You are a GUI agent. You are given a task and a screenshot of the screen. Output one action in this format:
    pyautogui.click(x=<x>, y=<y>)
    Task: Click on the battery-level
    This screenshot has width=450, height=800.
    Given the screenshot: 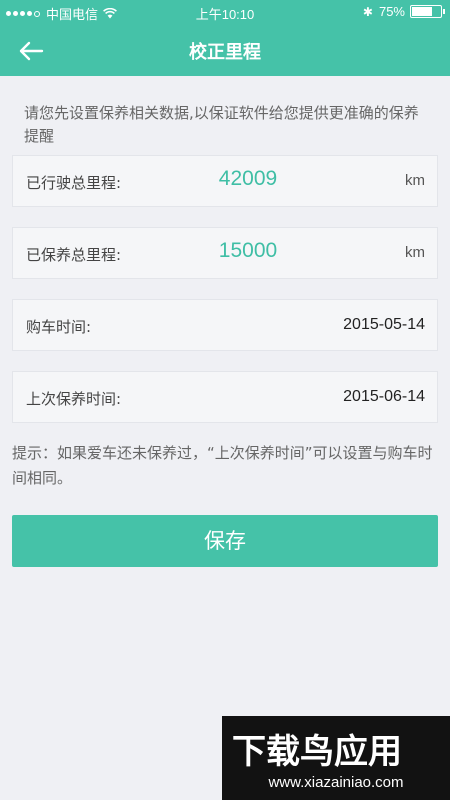 What is the action you would take?
    pyautogui.click(x=422, y=11)
    